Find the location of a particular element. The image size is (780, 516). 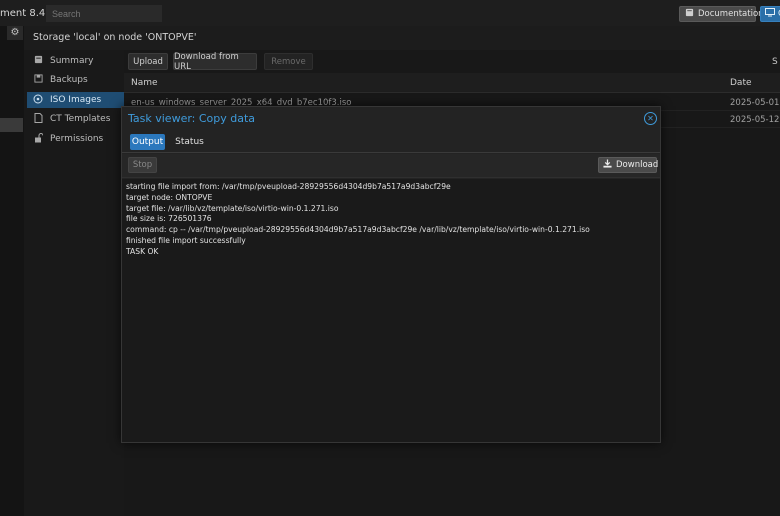

create-vm-button: C is located at coordinates (770, 14).